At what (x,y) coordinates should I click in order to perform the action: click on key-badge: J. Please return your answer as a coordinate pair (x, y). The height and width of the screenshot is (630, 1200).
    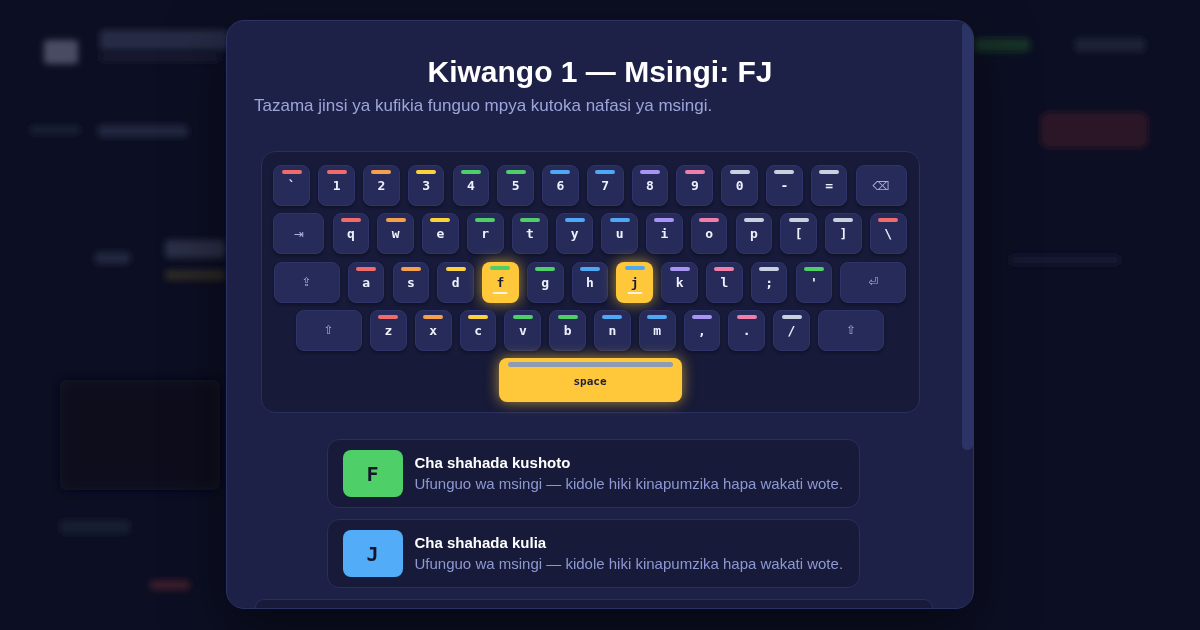
    Looking at the image, I should click on (372, 554).